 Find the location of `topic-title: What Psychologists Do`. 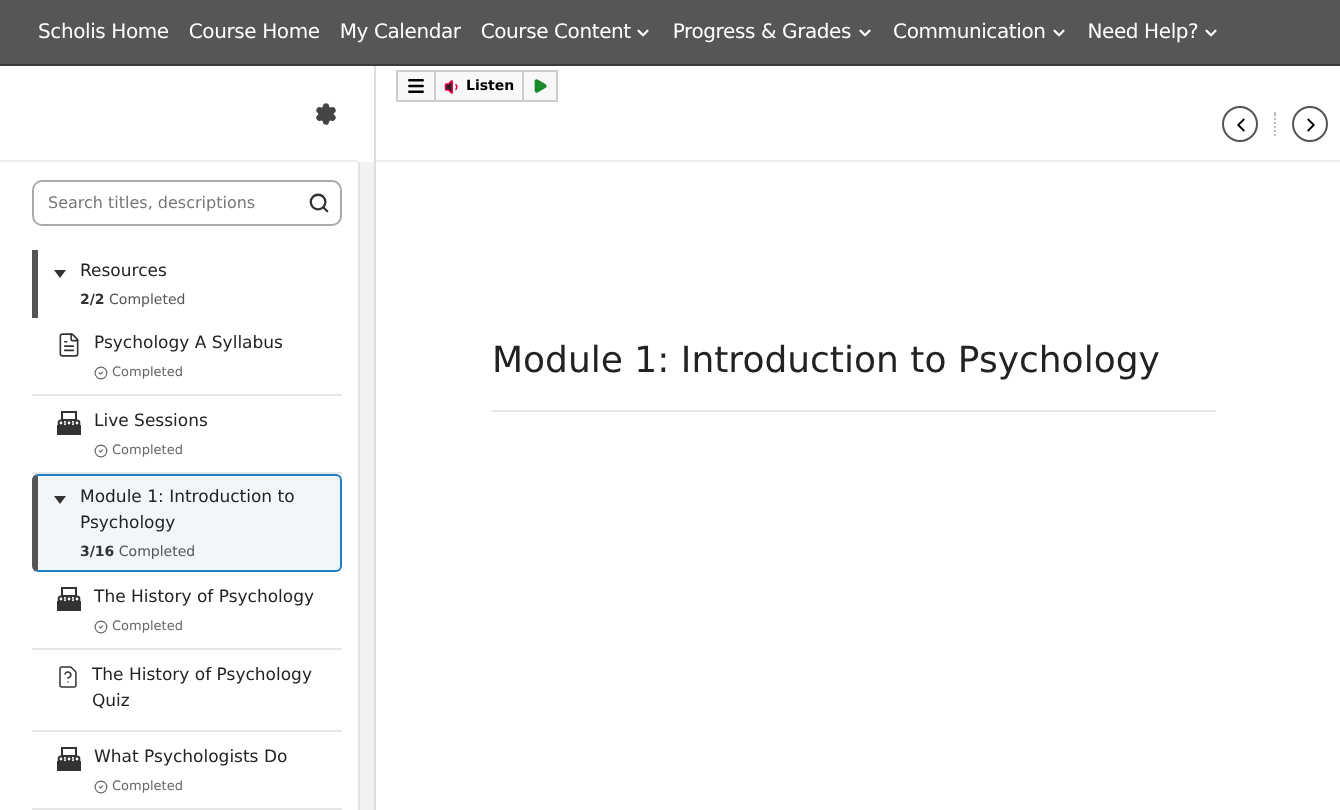

topic-title: What Psychologists Do is located at coordinates (191, 759).